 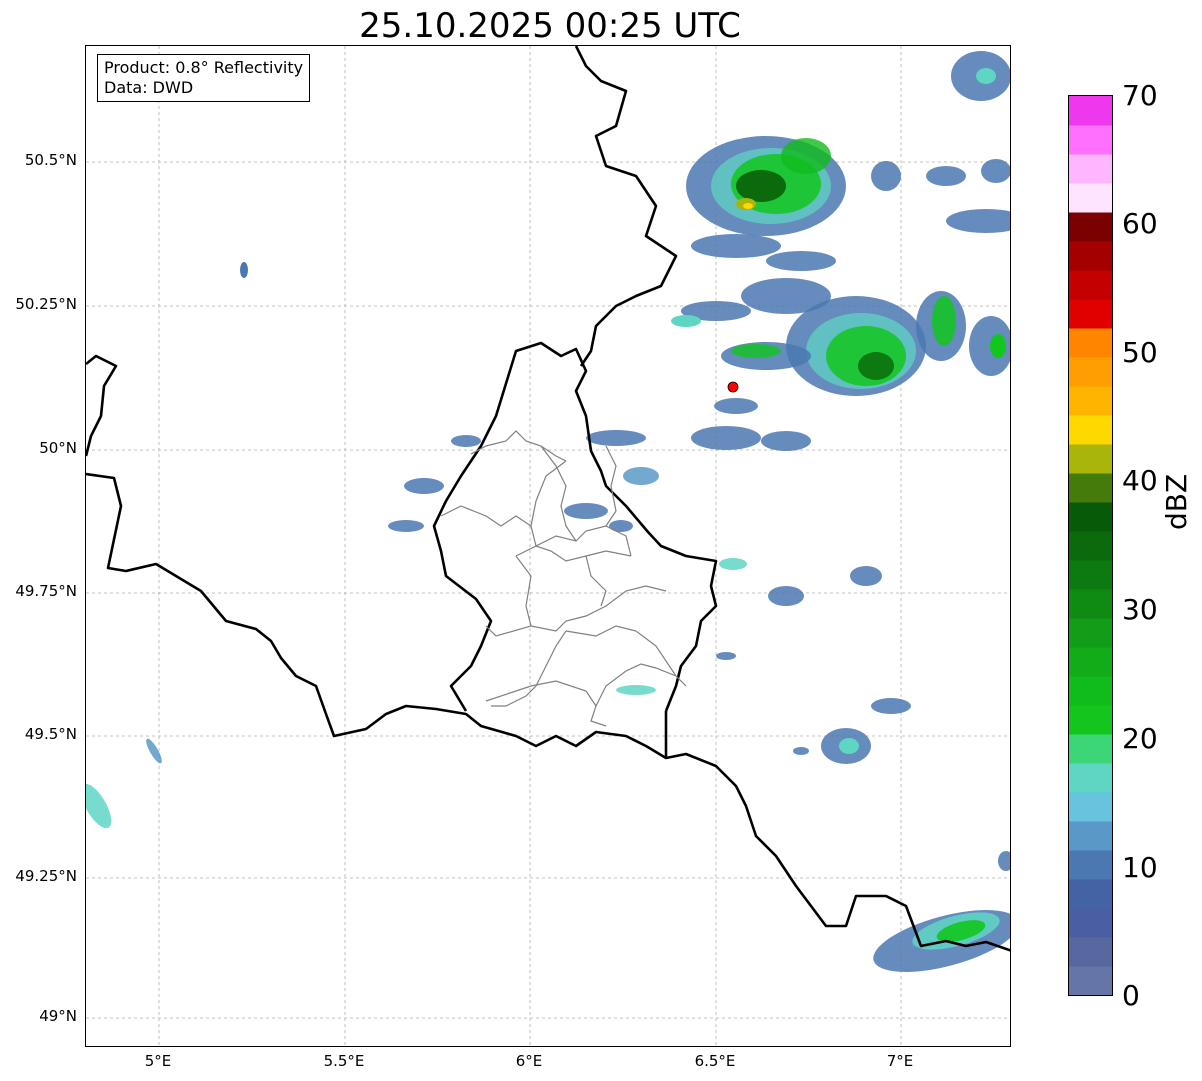 What do you see at coordinates (1140, 223) in the screenshot?
I see `colorbar-tick: 60` at bounding box center [1140, 223].